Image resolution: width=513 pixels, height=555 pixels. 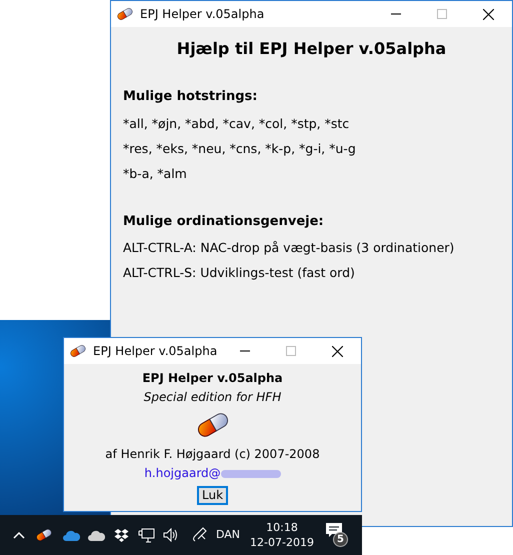 I want to click on notification-badge: 5, so click(x=340, y=539).